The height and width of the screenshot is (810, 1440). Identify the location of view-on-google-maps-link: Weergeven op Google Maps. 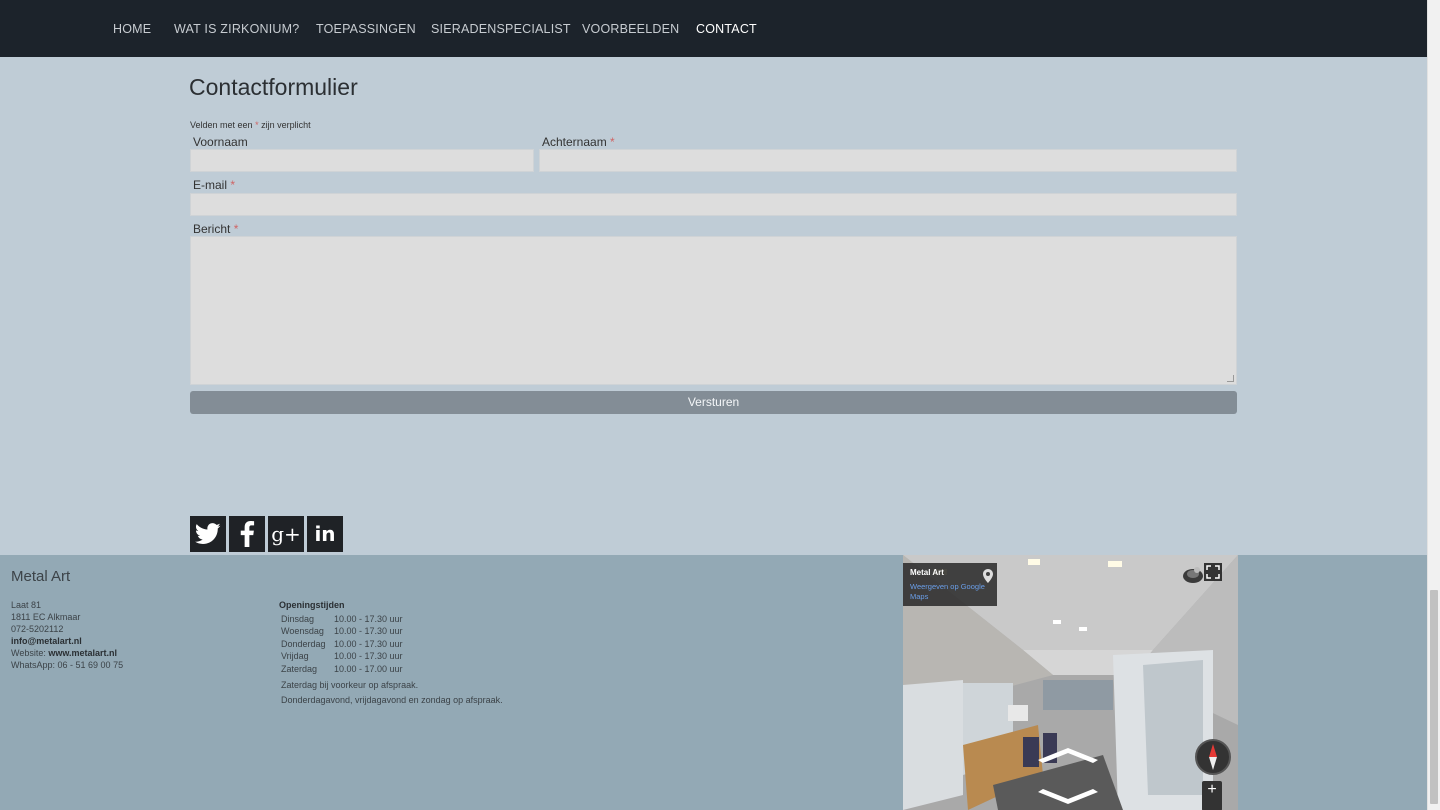
(952, 592).